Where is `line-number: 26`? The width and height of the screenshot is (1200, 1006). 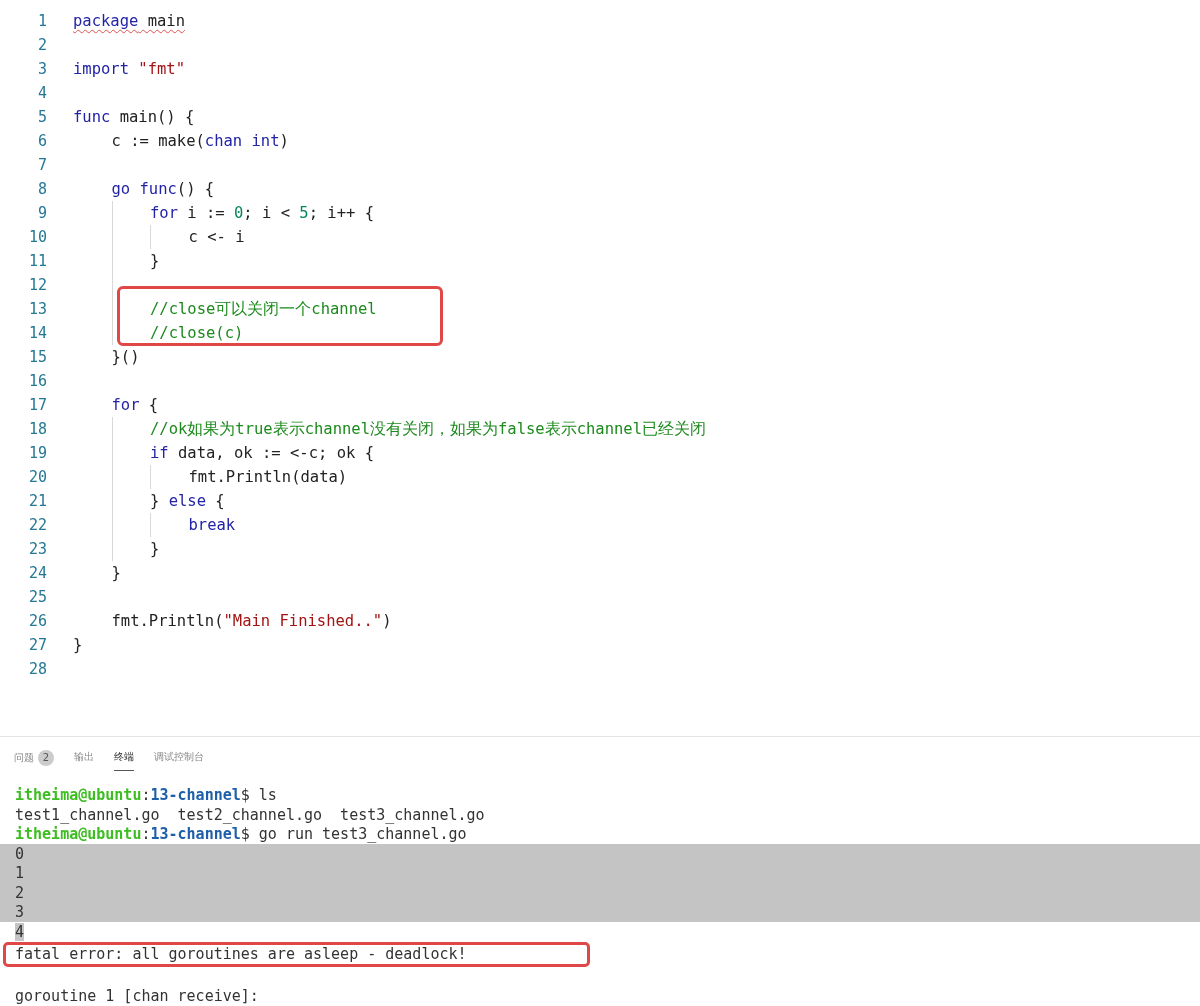 line-number: 26 is located at coordinates (37, 621).